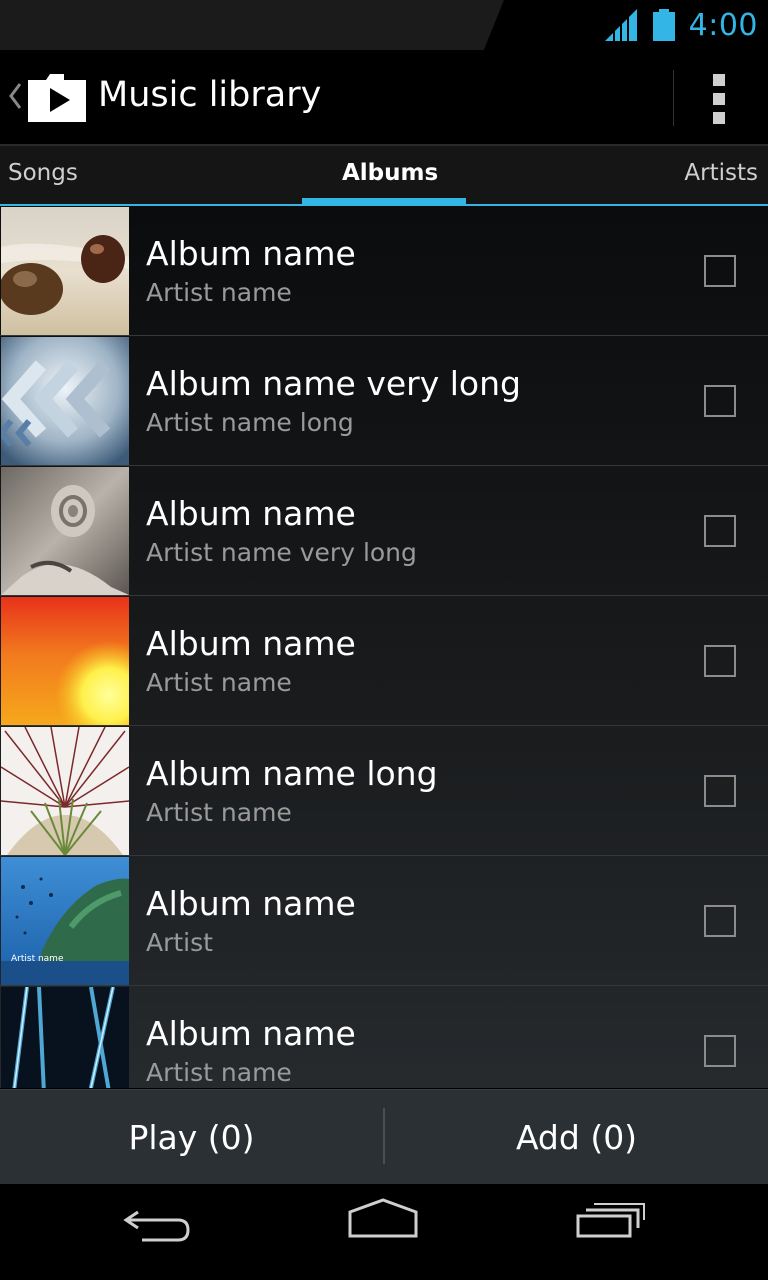 The height and width of the screenshot is (1280, 768). Describe the element at coordinates (384, 531) in the screenshot. I see `list-item: Album name Artist name very long` at that location.